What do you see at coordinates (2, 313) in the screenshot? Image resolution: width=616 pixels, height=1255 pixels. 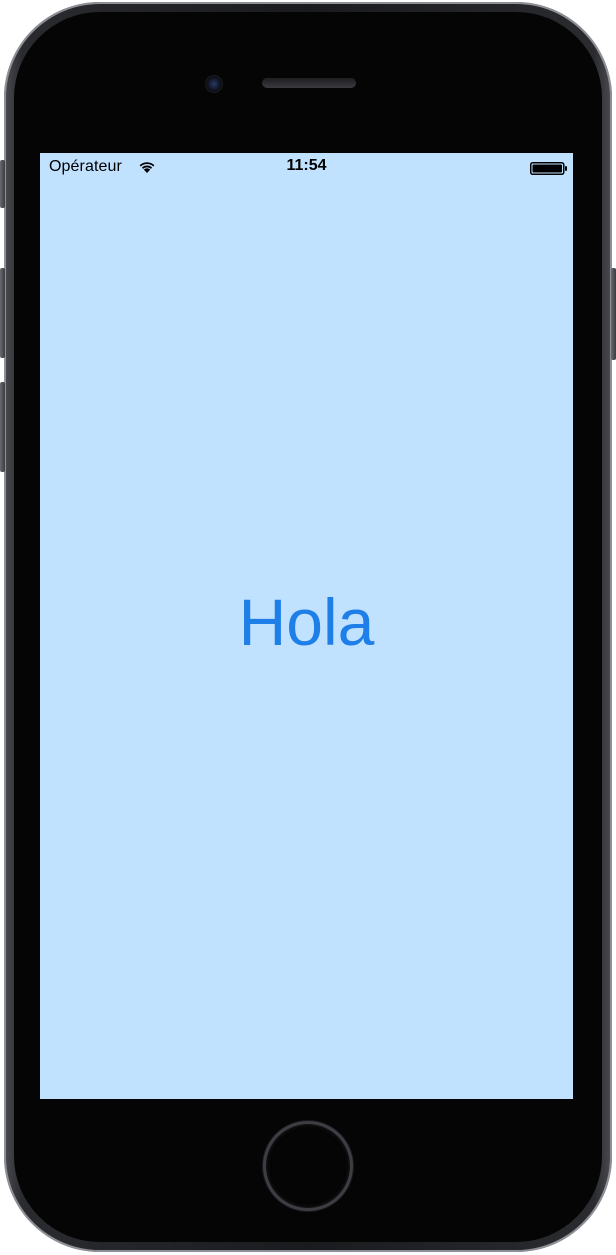 I see `volume-up-button` at bounding box center [2, 313].